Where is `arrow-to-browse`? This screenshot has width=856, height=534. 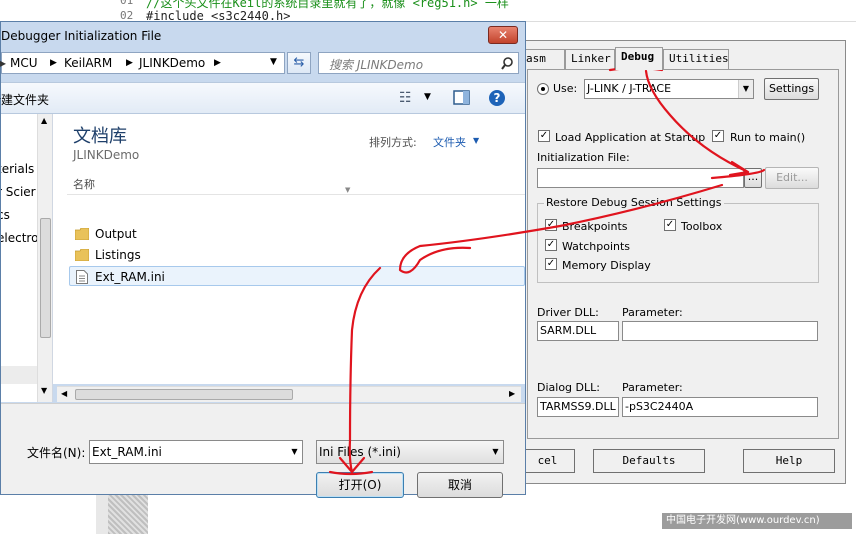 arrow-to-browse is located at coordinates (697, 121).